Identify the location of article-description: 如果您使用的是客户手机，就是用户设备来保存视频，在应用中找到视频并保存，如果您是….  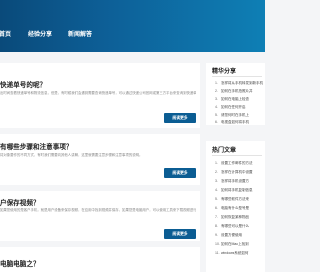
(98, 210).